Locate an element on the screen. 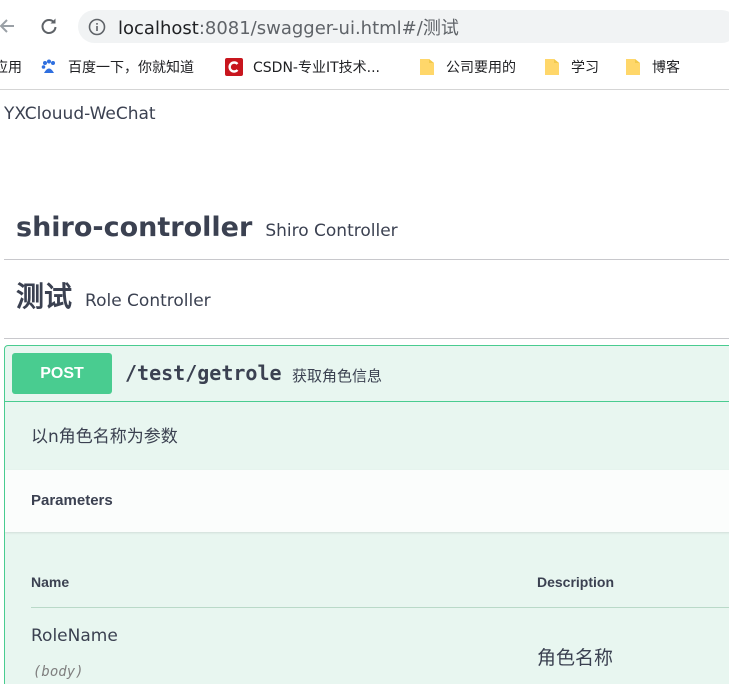 The width and height of the screenshot is (729, 684). tag-description: Shiro Controller is located at coordinates (331, 231).